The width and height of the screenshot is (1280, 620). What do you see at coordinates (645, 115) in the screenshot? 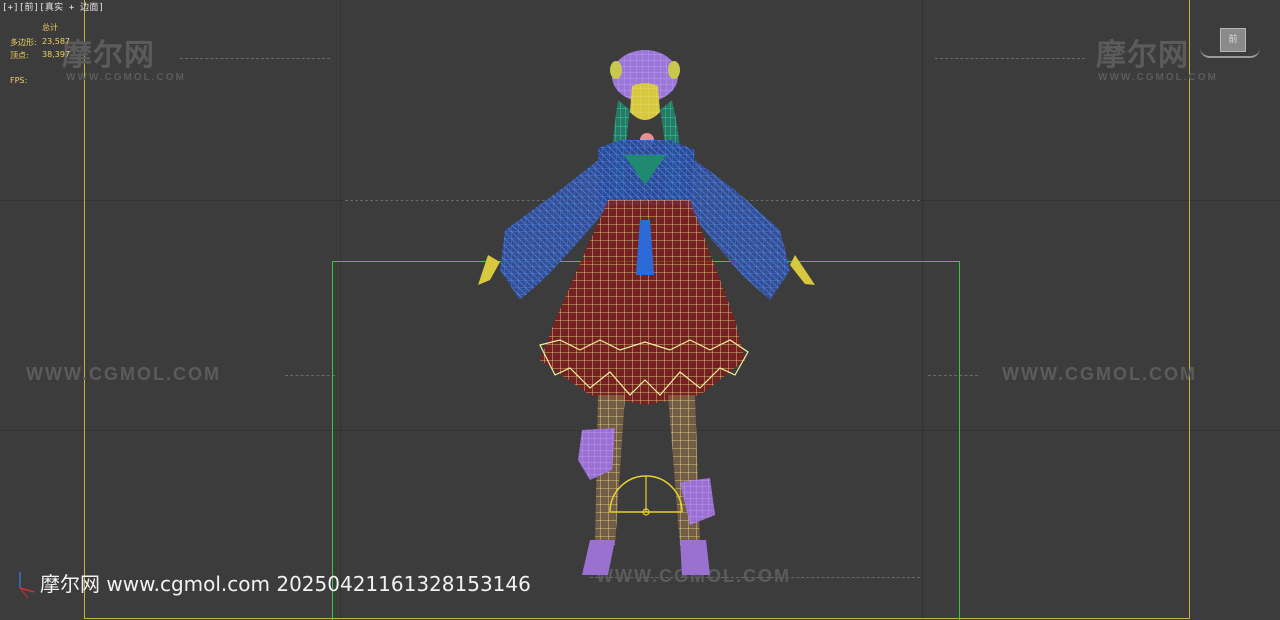
I see `face` at bounding box center [645, 115].